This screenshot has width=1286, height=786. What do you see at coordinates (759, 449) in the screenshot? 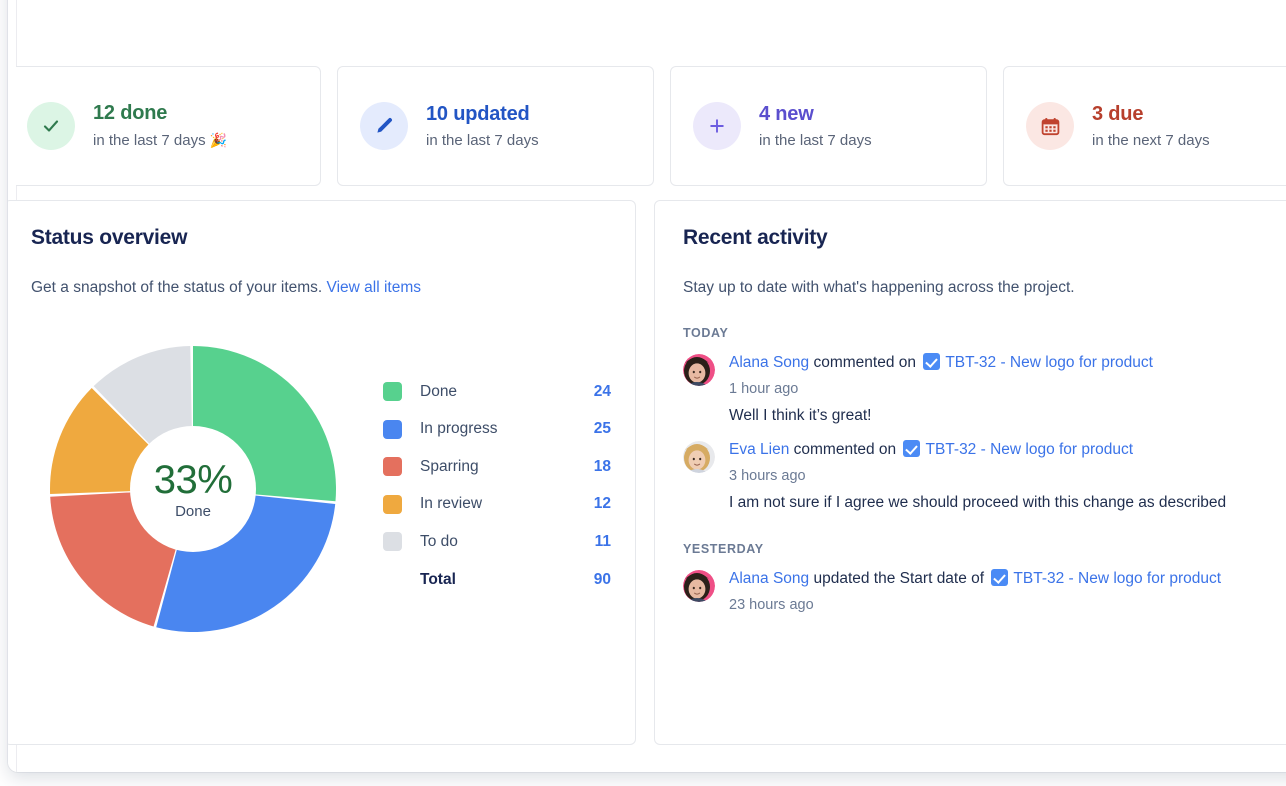
I see `activity-user-link: Eva Lien` at bounding box center [759, 449].